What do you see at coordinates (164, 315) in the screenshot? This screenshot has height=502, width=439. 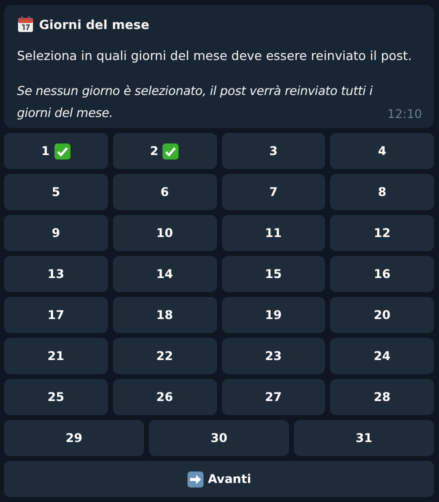 I see `day-button: 18` at bounding box center [164, 315].